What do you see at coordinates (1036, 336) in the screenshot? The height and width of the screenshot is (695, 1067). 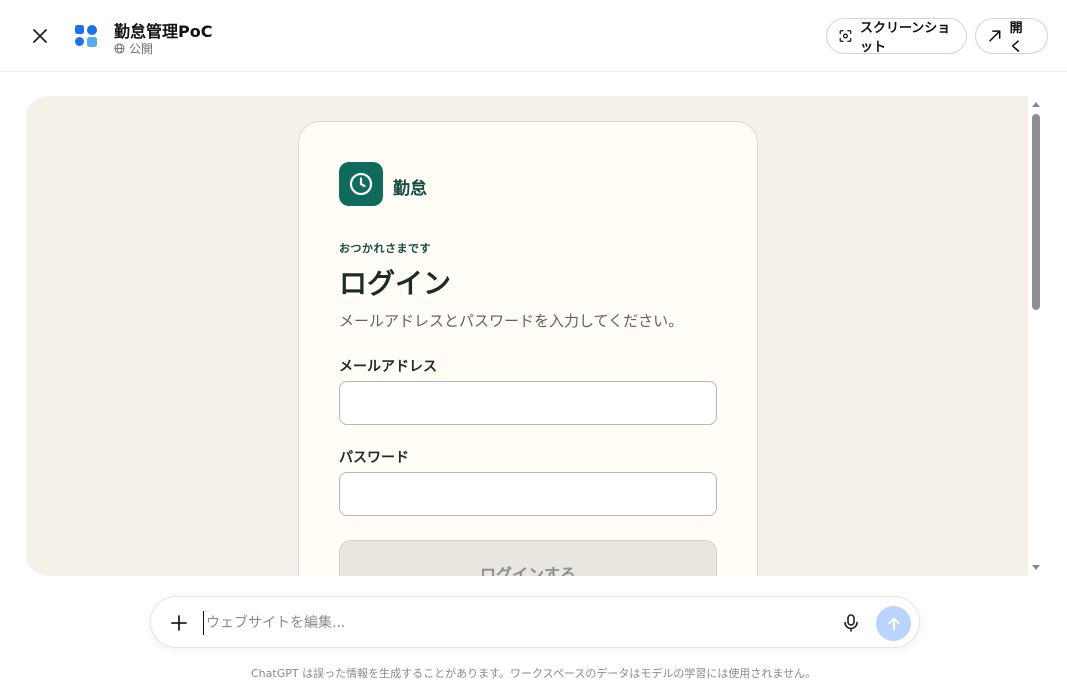 I see `scrollbar` at bounding box center [1036, 336].